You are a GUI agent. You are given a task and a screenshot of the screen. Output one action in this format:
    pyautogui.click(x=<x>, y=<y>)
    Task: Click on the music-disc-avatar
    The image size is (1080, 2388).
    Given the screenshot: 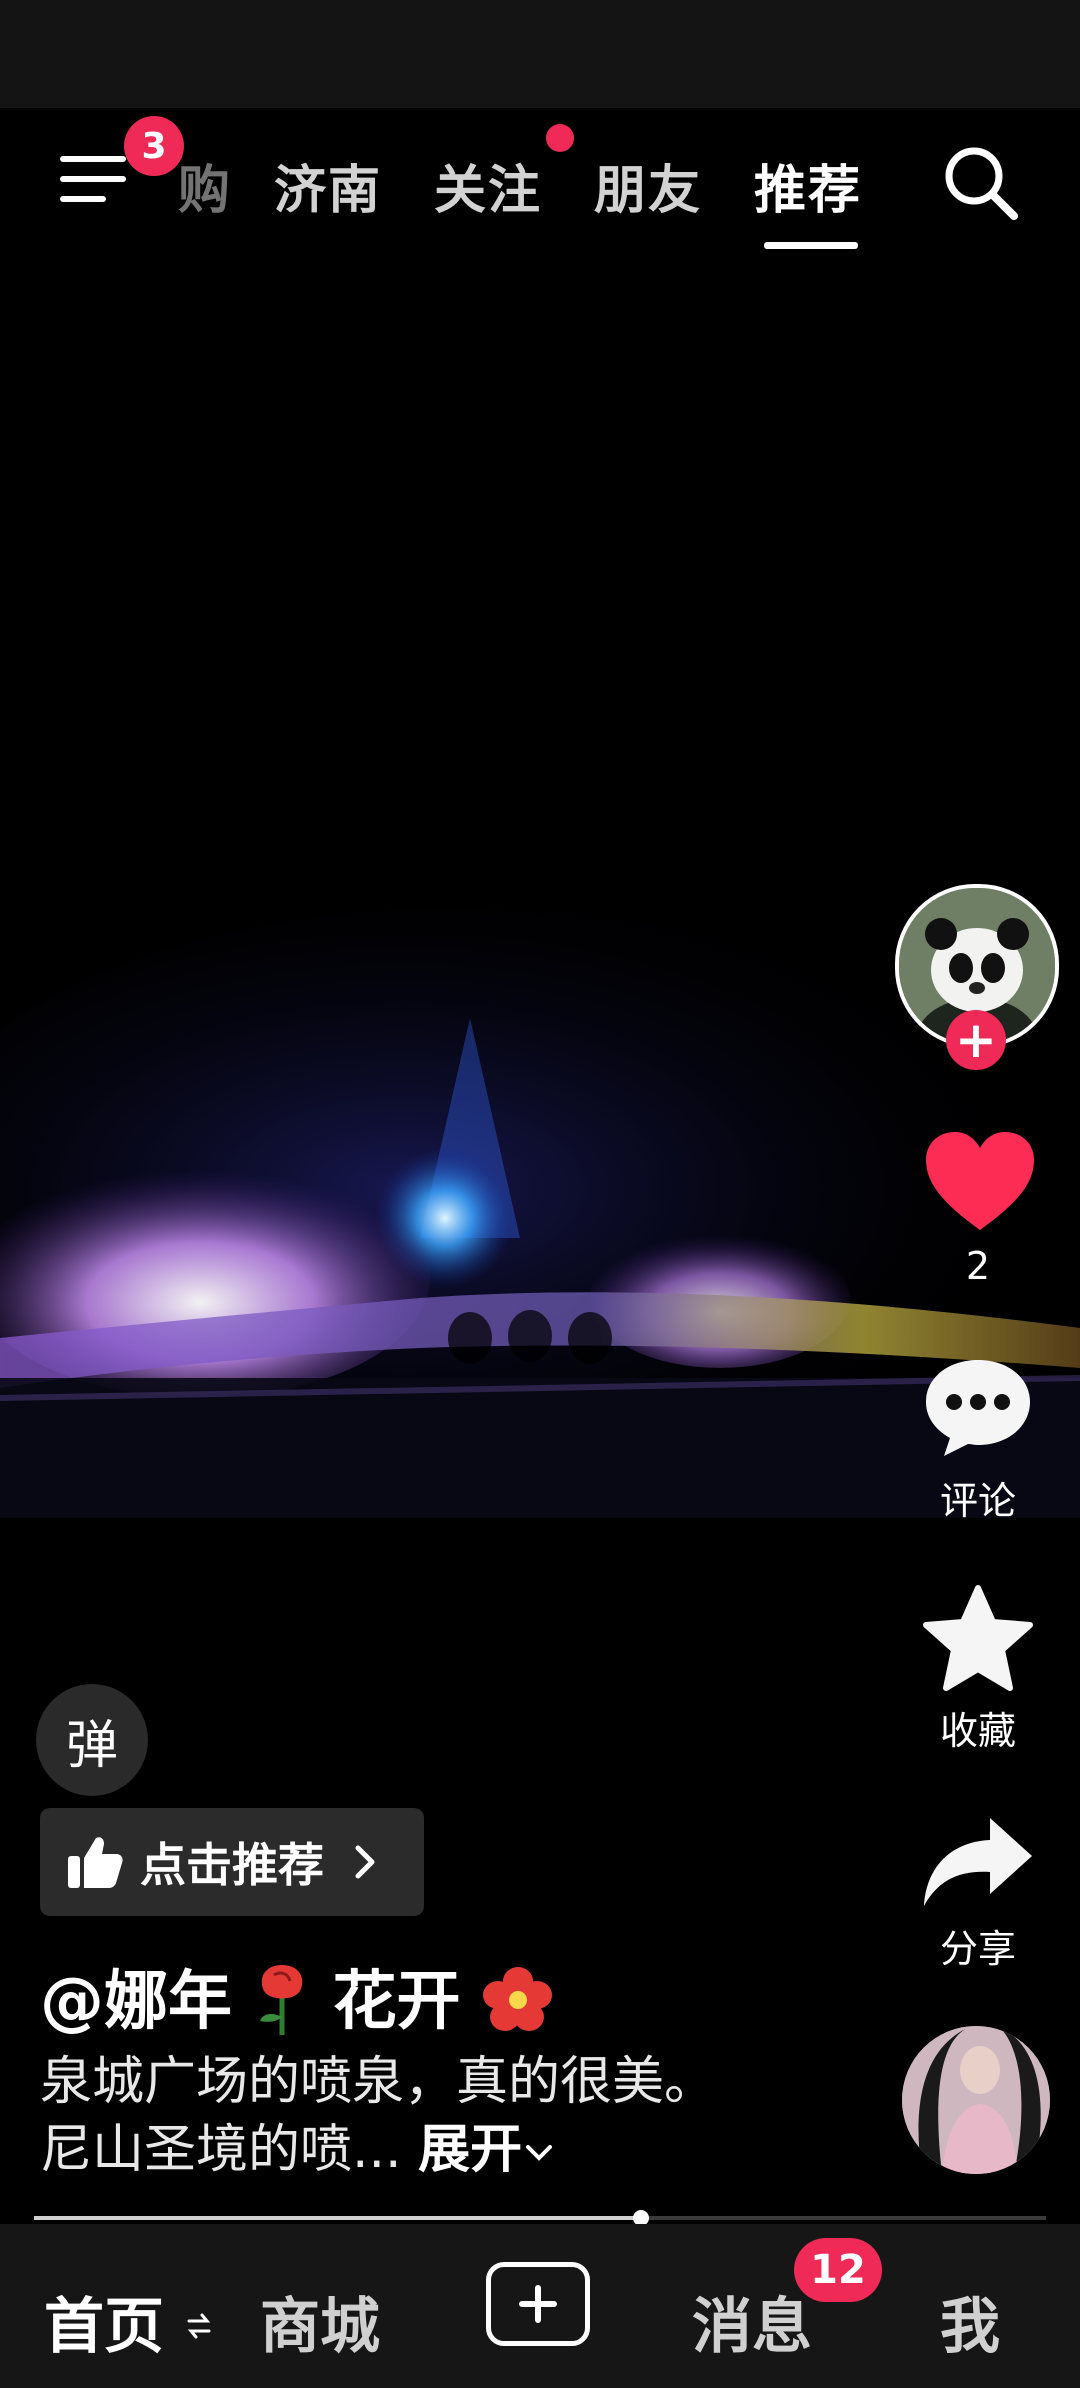 What is the action you would take?
    pyautogui.click(x=976, y=2100)
    